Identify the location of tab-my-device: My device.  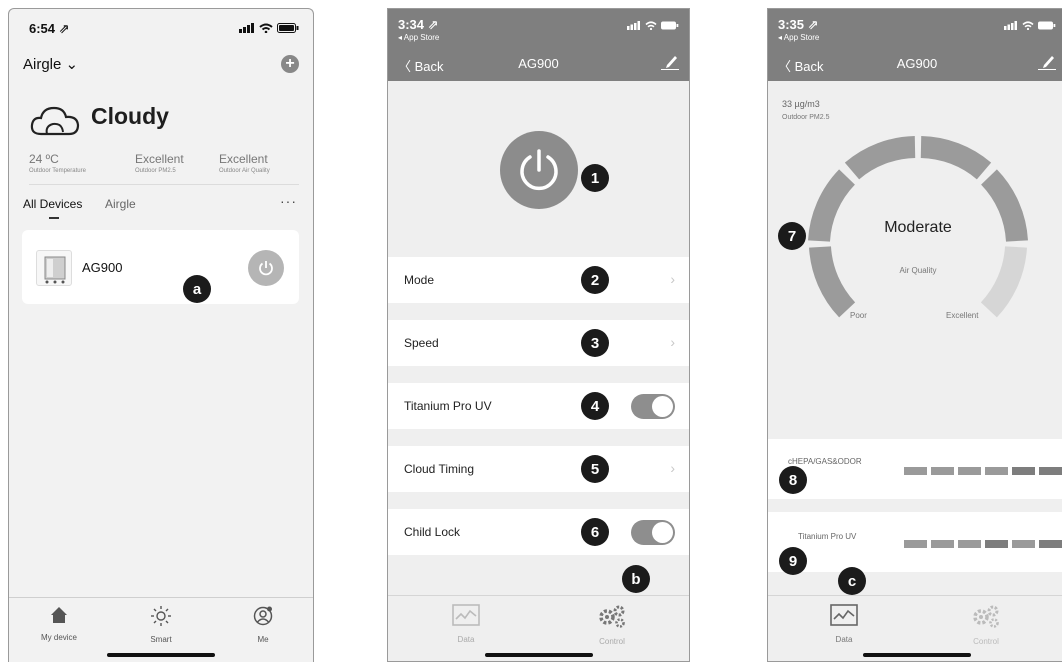
(59, 624).